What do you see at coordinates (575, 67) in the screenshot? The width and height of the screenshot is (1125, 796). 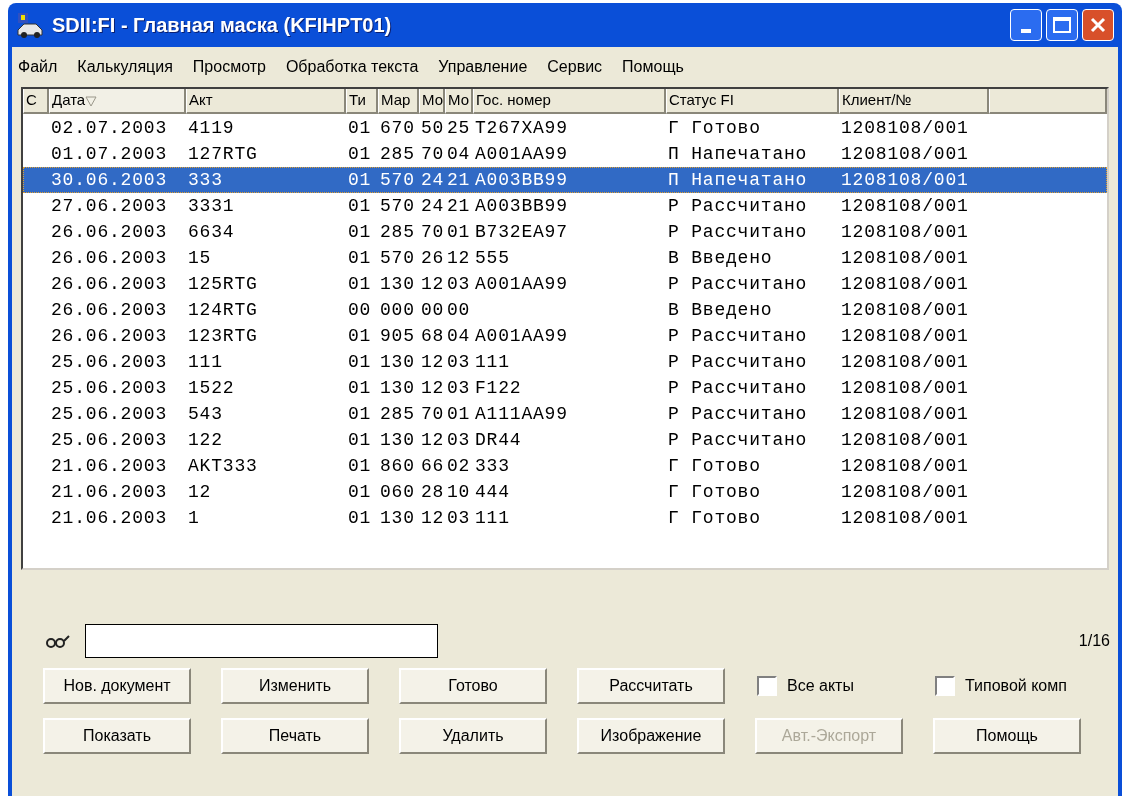 I see `menu-item: Сервис` at bounding box center [575, 67].